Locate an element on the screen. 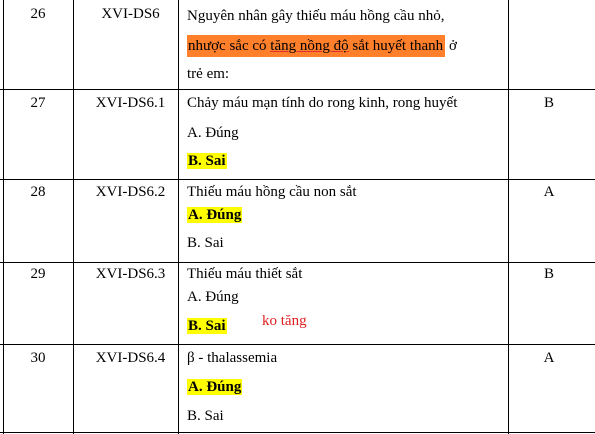 The width and height of the screenshot is (595, 434). question-code: XVI-DS6.2 is located at coordinates (130, 192).